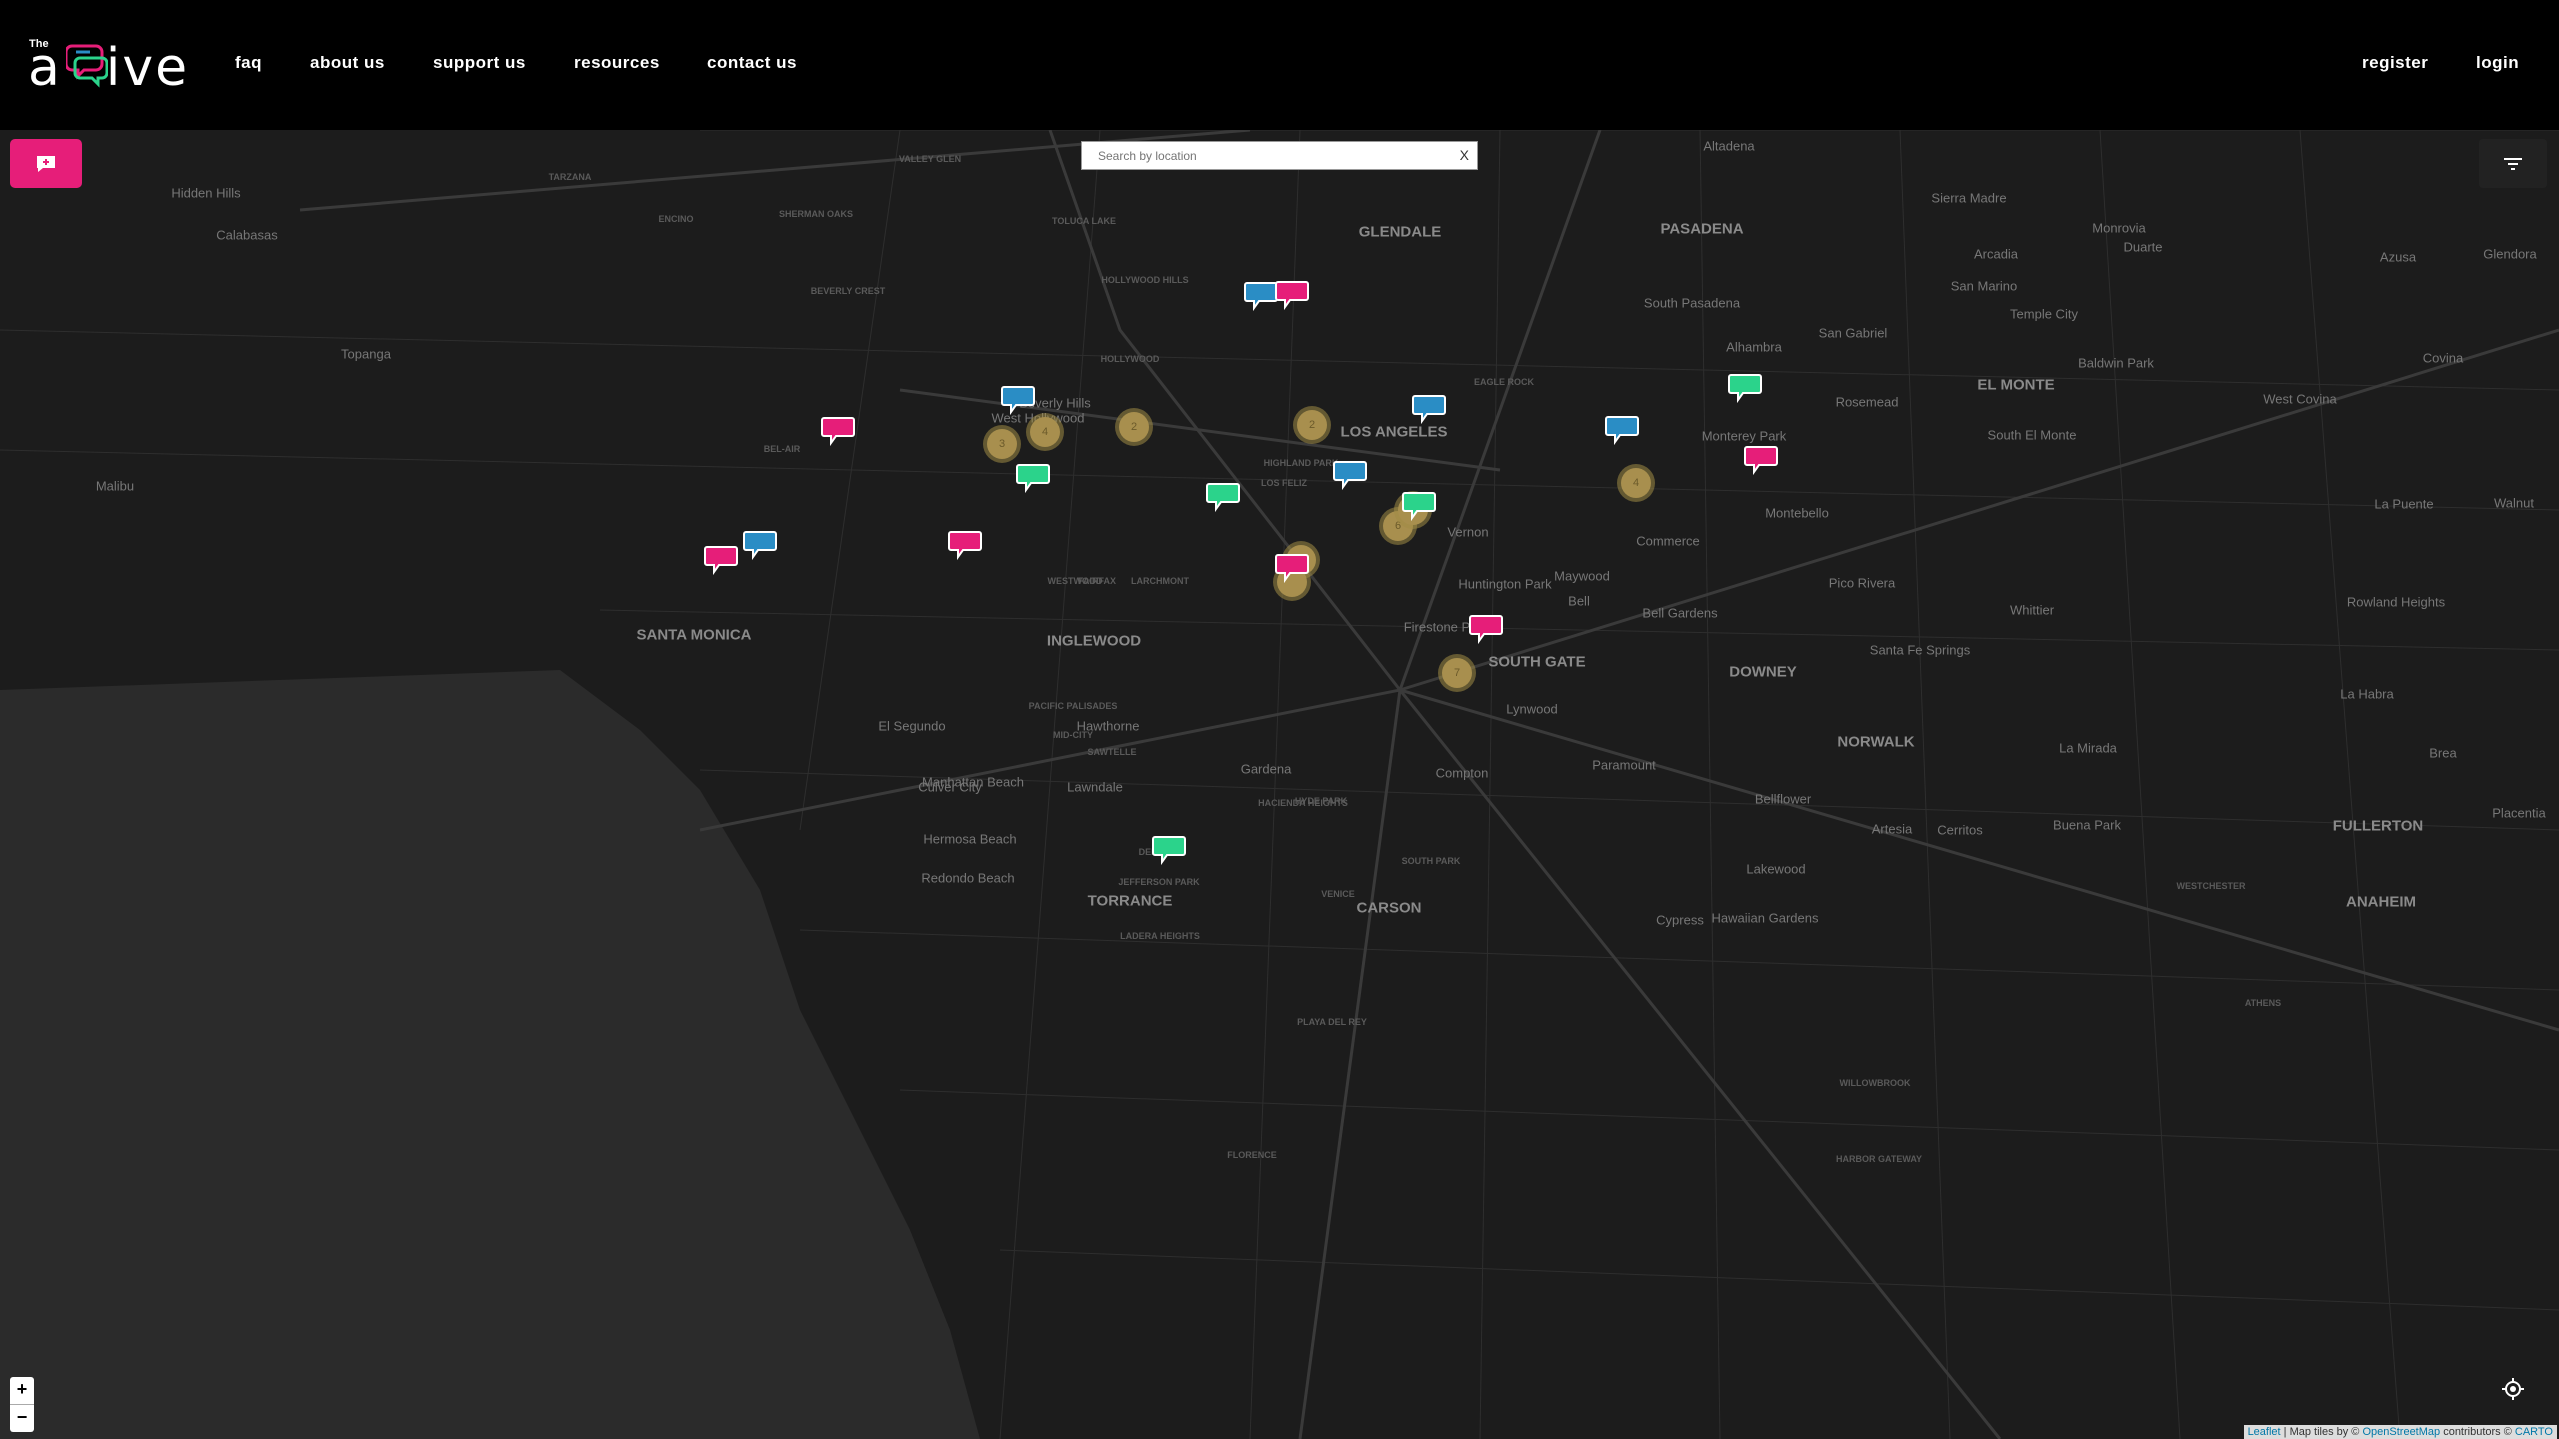  What do you see at coordinates (1394, 432) in the screenshot?
I see `map-place-label: LOS ANGELES` at bounding box center [1394, 432].